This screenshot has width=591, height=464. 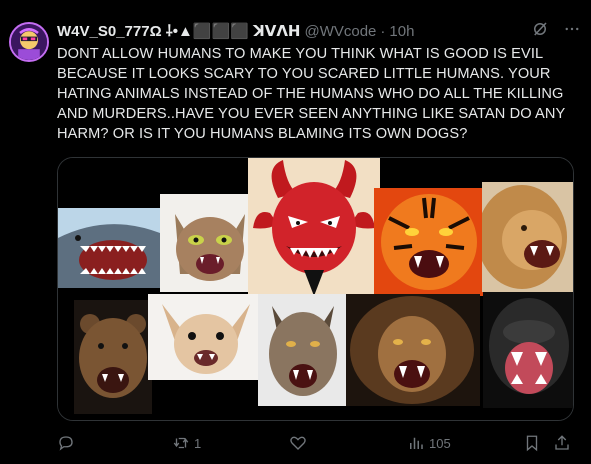 I want to click on reply-icon, so click(x=66, y=443).